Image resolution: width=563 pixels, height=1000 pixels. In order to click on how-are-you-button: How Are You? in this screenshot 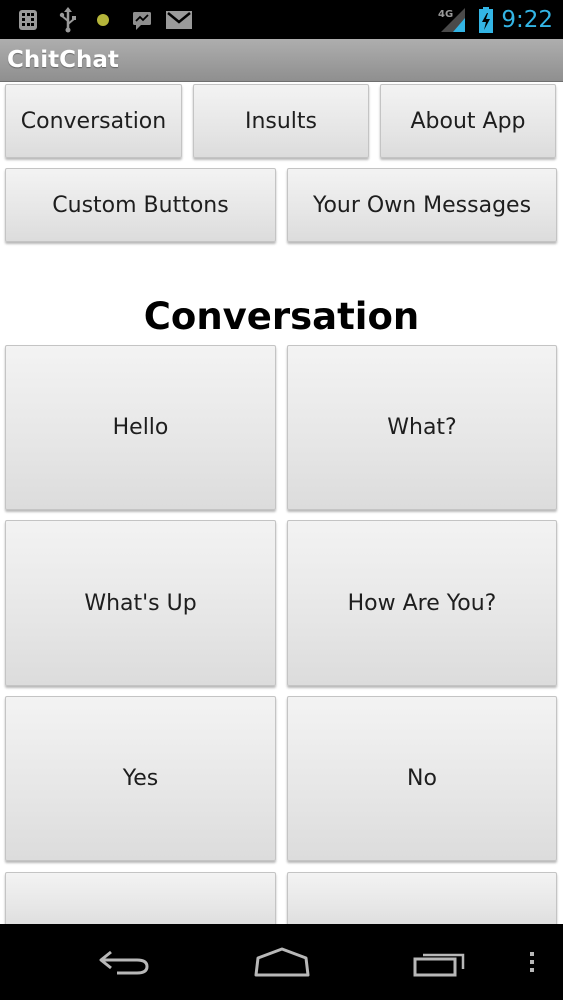, I will do `click(422, 603)`.